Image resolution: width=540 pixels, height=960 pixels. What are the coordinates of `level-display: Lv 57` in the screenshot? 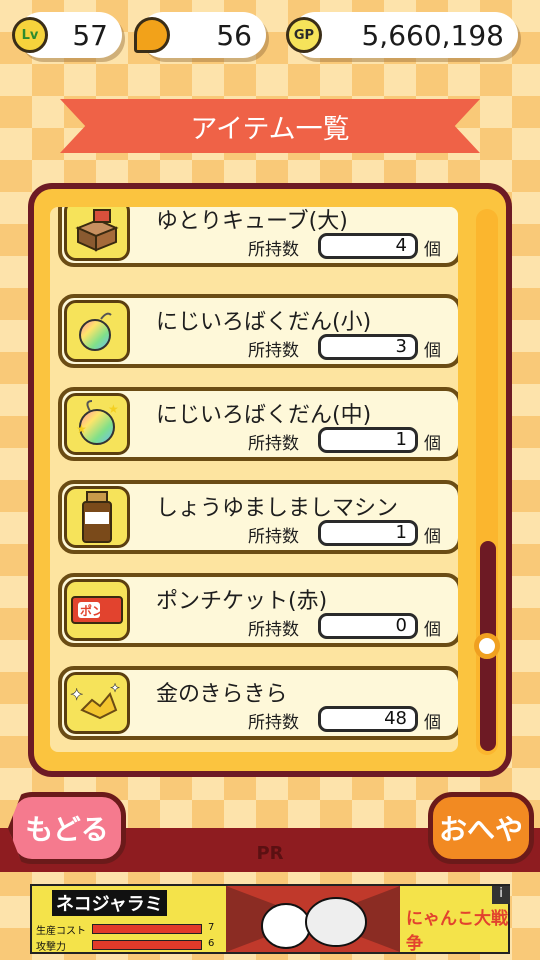 It's located at (67, 35).